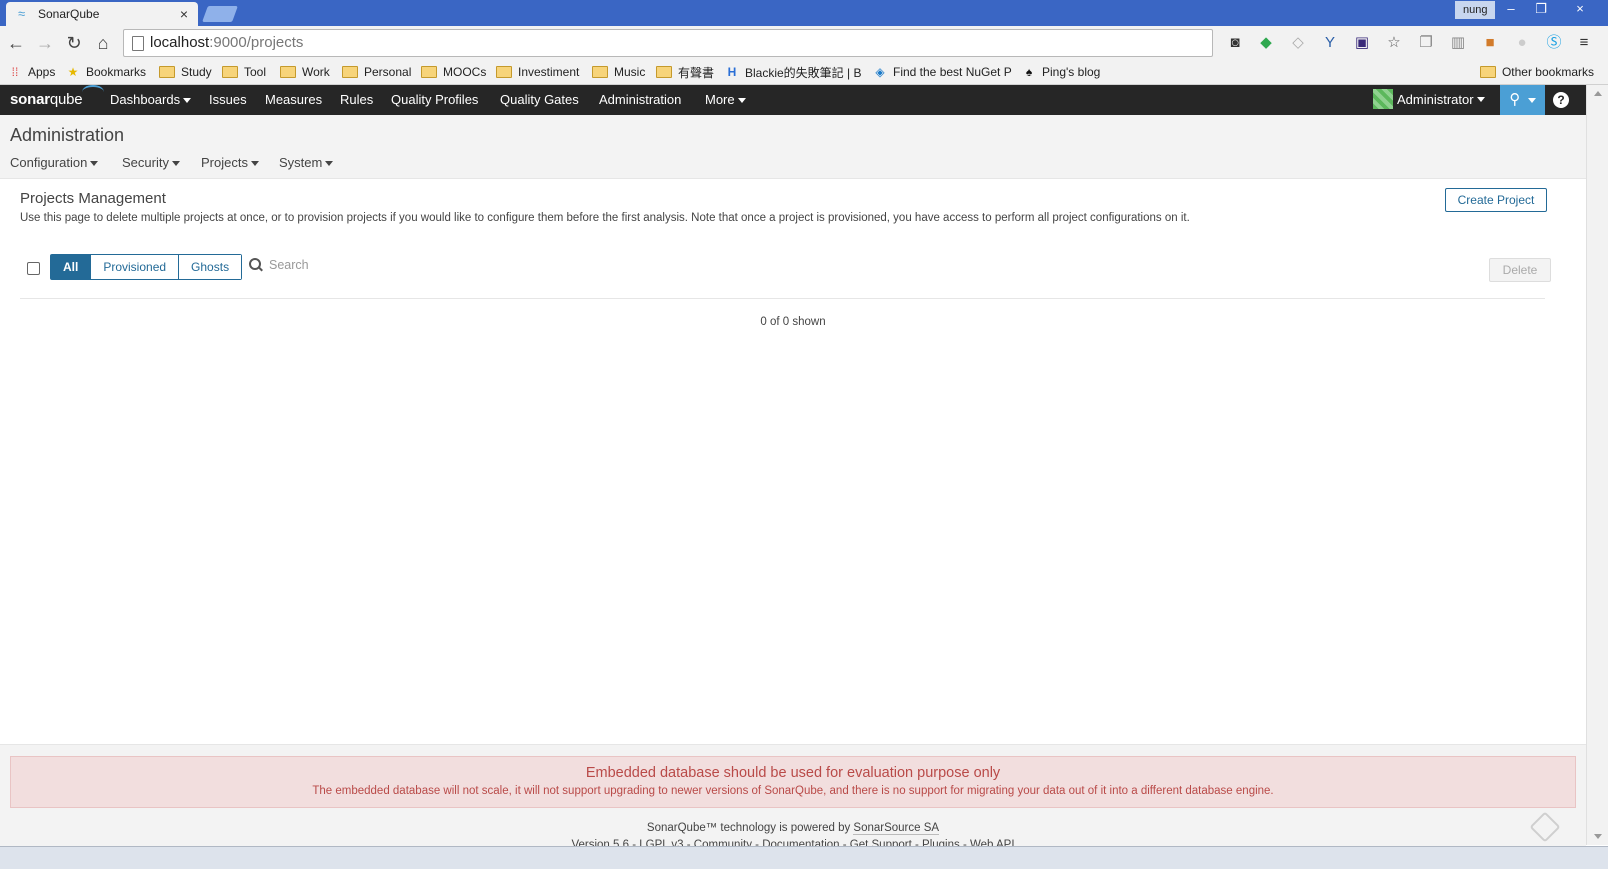 The height and width of the screenshot is (869, 1608). I want to click on bookmark-other: Other bookmarks, so click(1536, 72).